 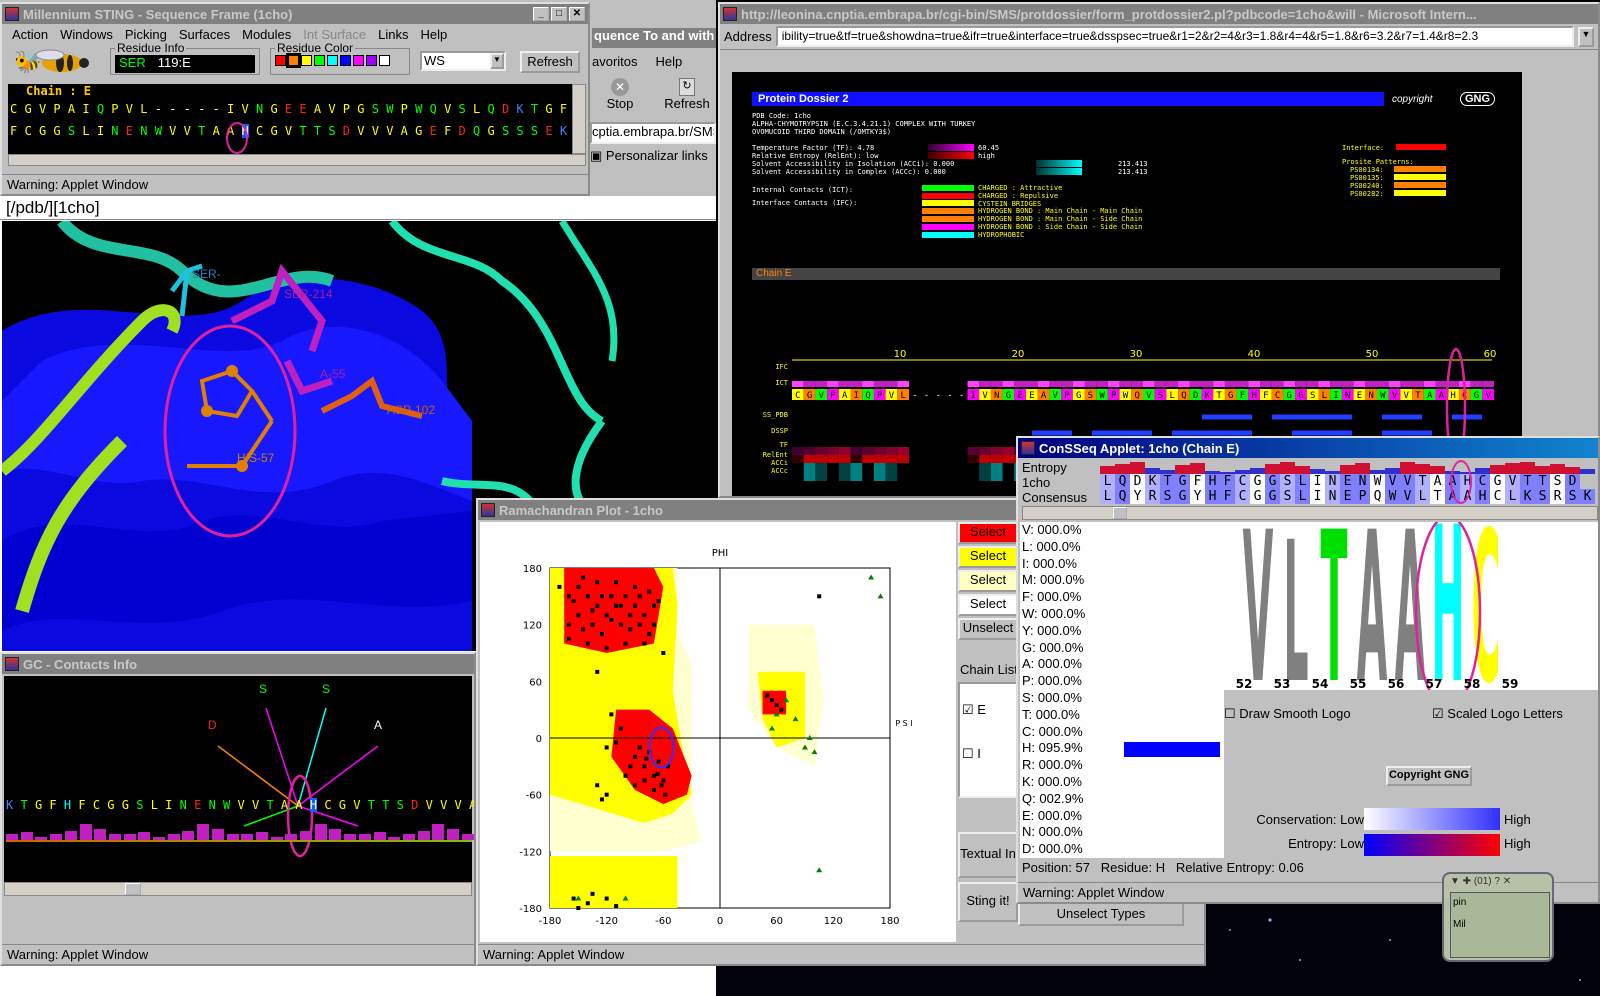 What do you see at coordinates (988, 533) in the screenshot?
I see `select-red-button: Select` at bounding box center [988, 533].